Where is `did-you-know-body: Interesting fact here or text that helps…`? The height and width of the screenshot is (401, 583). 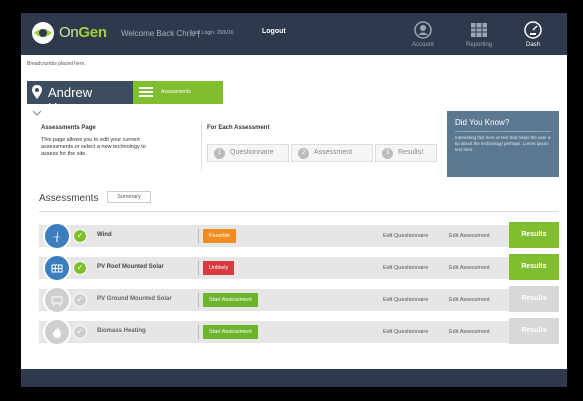 did-you-know-body: Interesting fact here or text that helps… is located at coordinates (503, 143).